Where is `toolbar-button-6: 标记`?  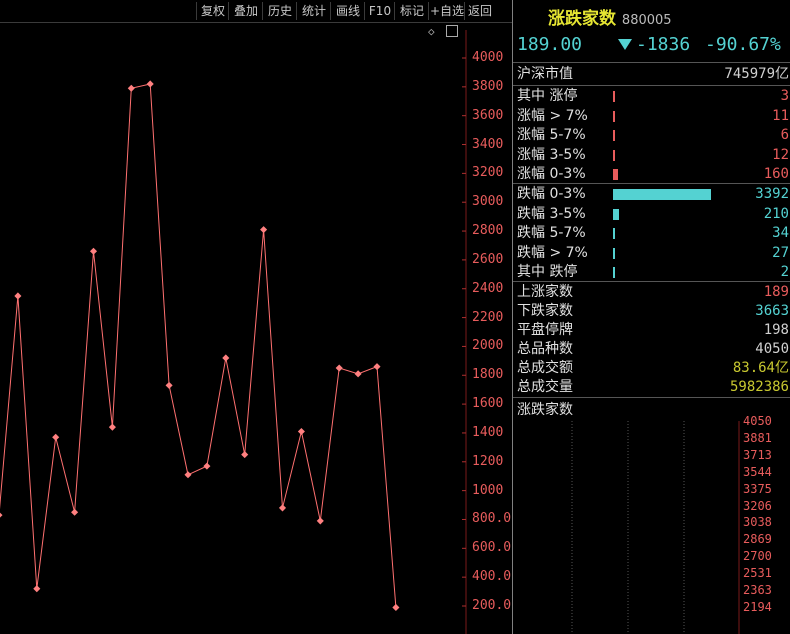 toolbar-button-6: 标记 is located at coordinates (411, 11).